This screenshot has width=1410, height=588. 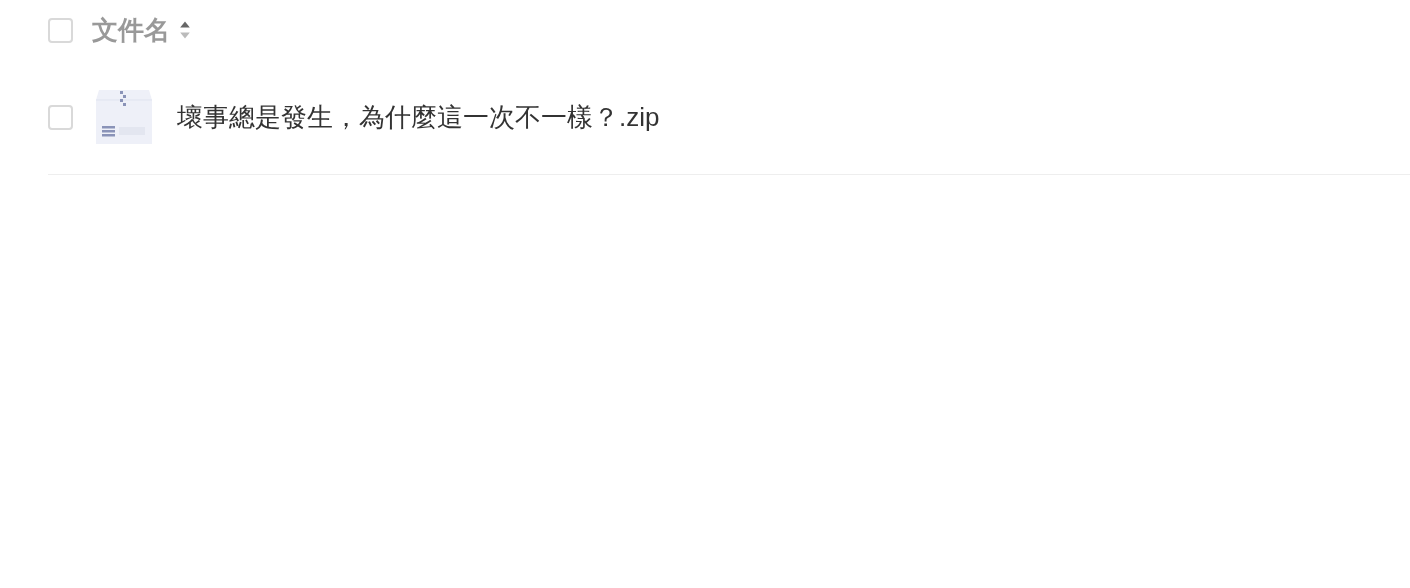 I want to click on file-name: 壞事總是發生，為什麼這一次不一樣？.zip, so click(x=418, y=117).